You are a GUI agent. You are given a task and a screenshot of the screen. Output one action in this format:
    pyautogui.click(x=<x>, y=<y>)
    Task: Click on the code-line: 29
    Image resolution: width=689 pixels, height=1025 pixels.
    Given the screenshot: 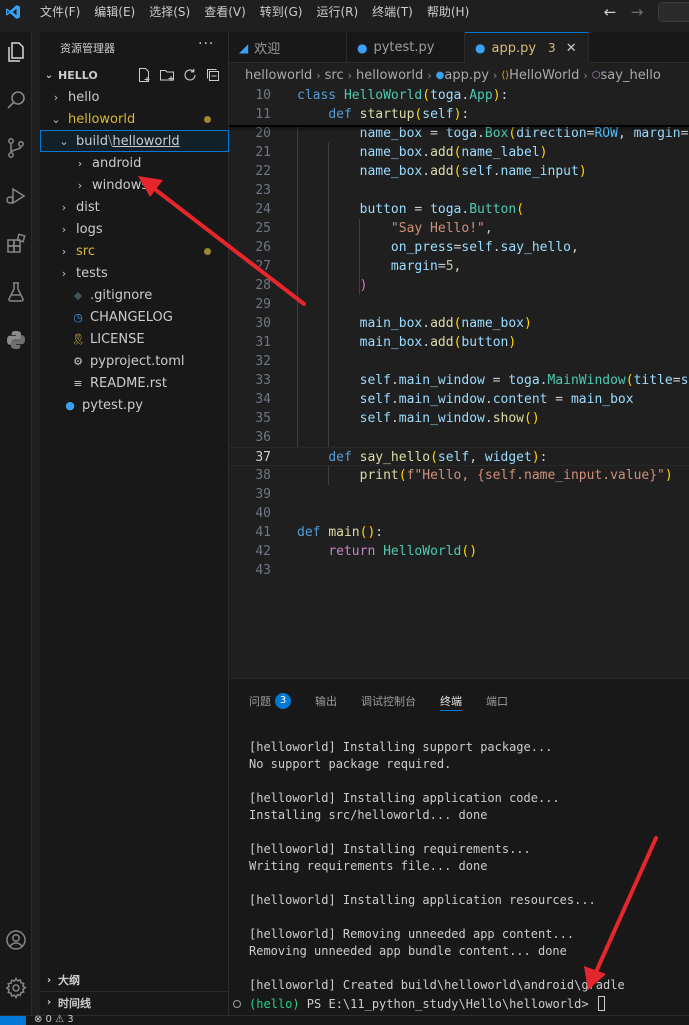 What is the action you would take?
    pyautogui.click(x=459, y=304)
    